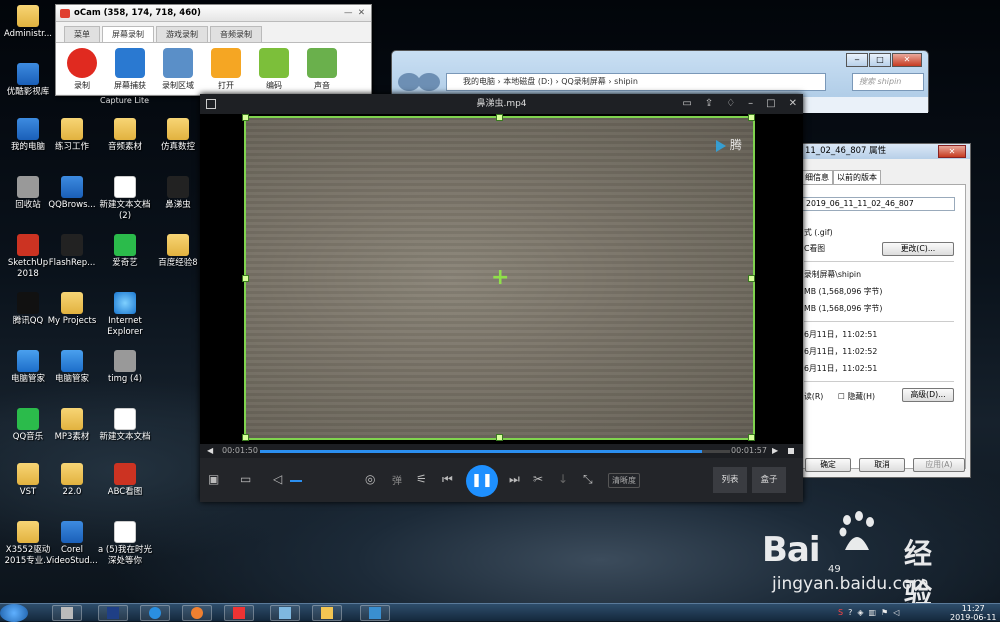 The height and width of the screenshot is (622, 1000). What do you see at coordinates (125, 367) in the screenshot?
I see `desktop-icon: timg (4)` at bounding box center [125, 367].